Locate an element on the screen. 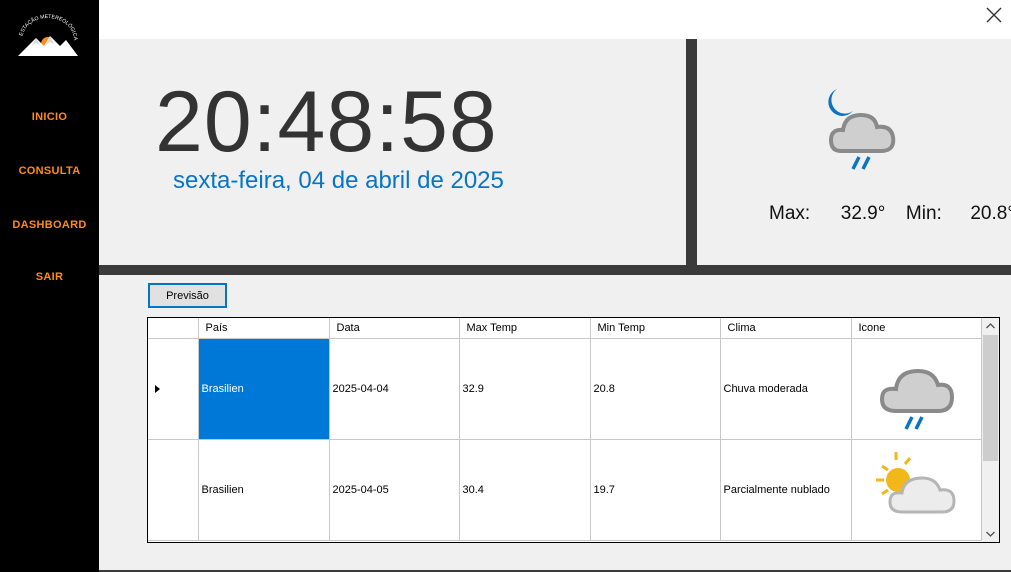 The width and height of the screenshot is (1011, 572). column-header-icone: Icone is located at coordinates (916, 328).